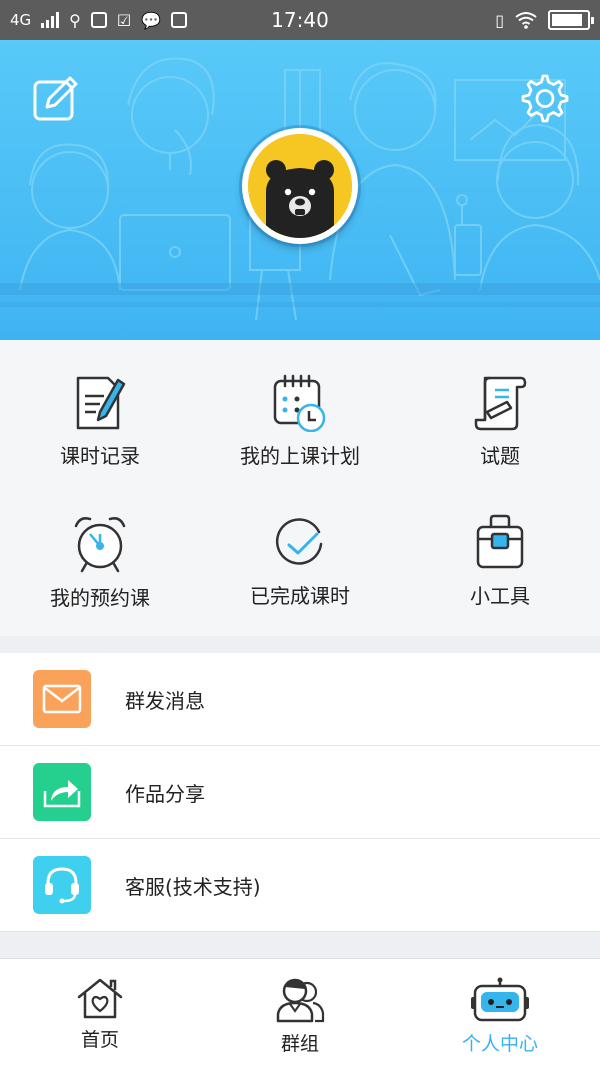 This screenshot has height=1067, width=600. What do you see at coordinates (100, 598) in the screenshot?
I see `quick-label: 我的预约课` at bounding box center [100, 598].